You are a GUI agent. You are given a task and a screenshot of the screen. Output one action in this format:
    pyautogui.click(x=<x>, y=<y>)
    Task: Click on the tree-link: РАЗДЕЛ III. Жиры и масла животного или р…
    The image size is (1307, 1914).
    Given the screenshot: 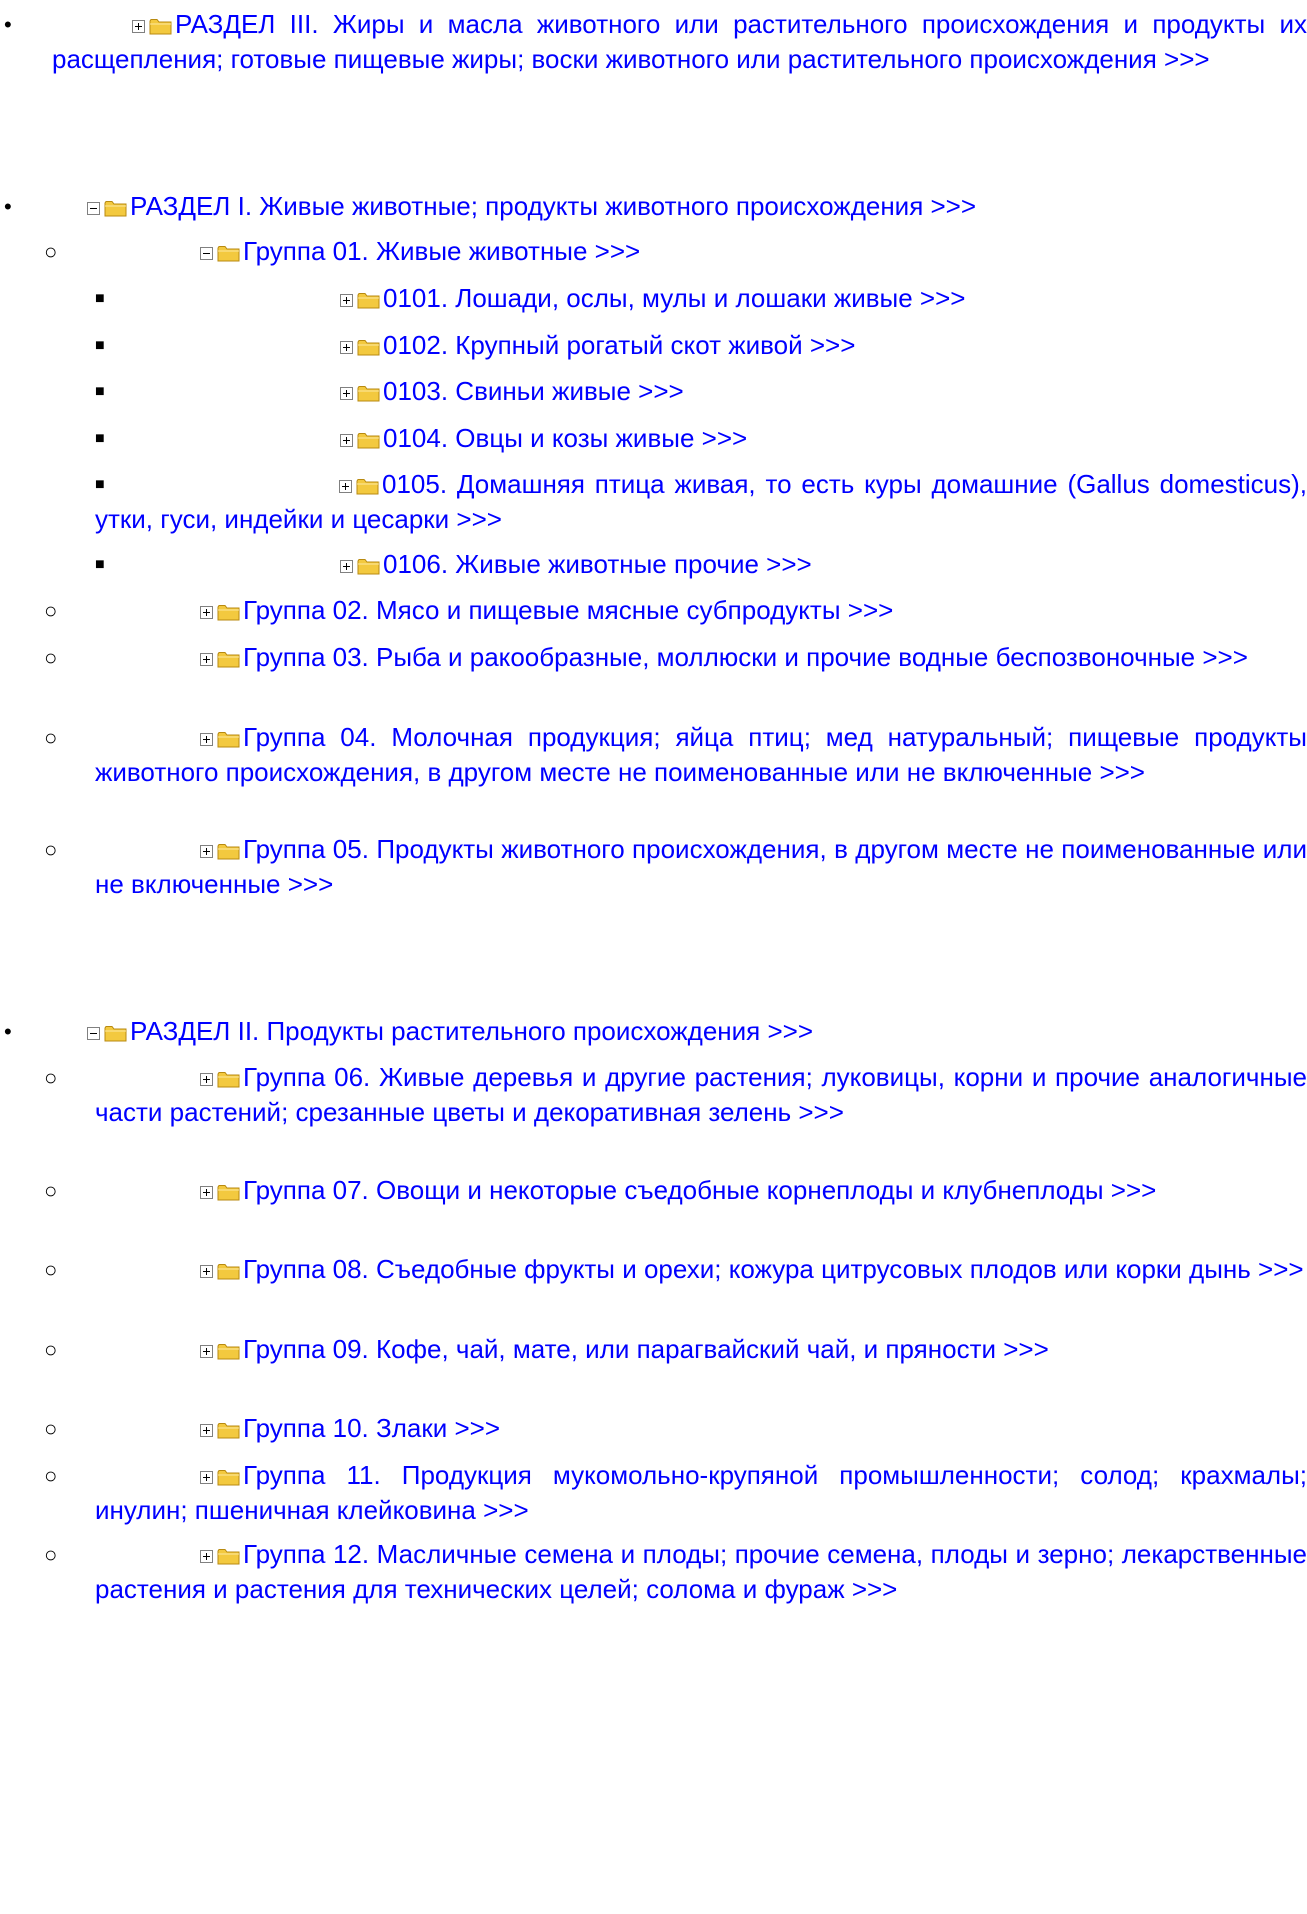 What is the action you would take?
    pyautogui.click(x=679, y=42)
    